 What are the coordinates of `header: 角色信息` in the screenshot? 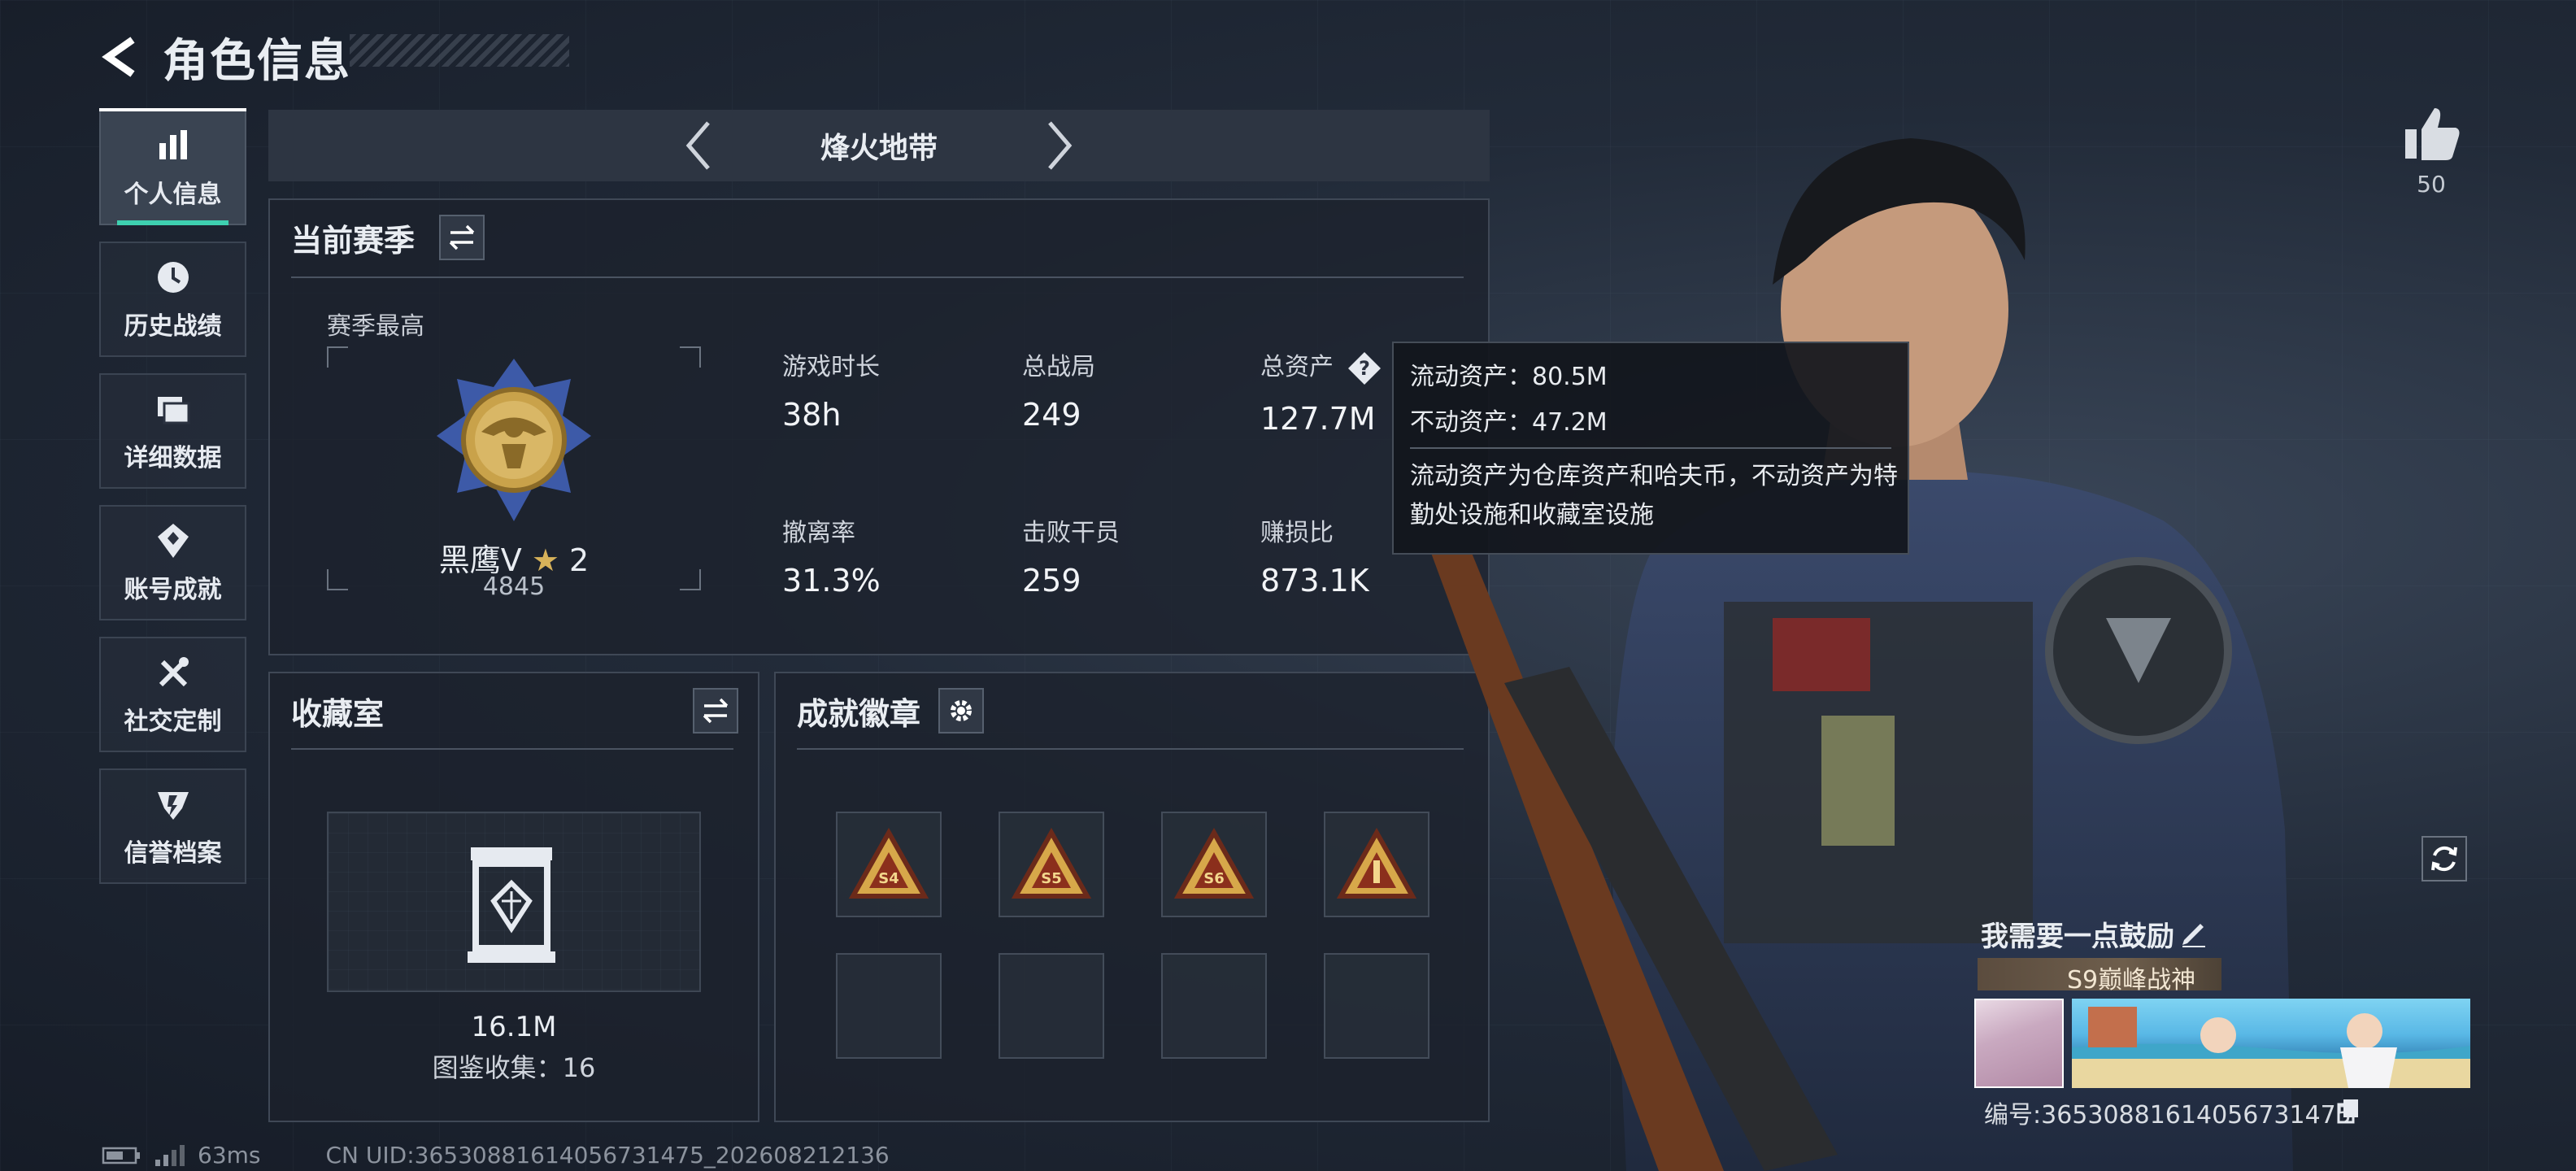 It's located at (224, 56).